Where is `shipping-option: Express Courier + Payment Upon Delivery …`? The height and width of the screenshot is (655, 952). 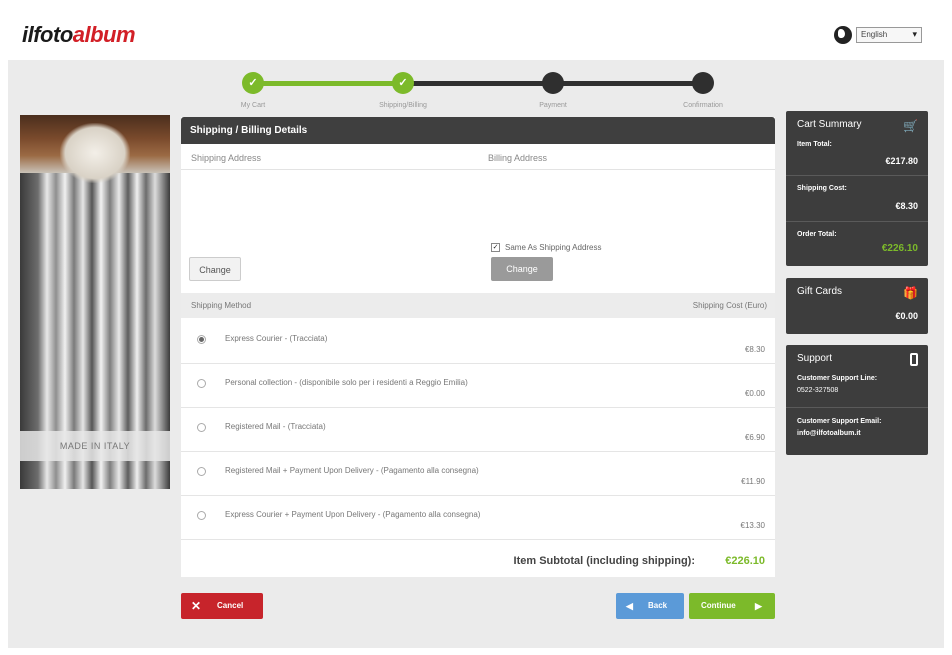
shipping-option: Express Courier + Payment Upon Delivery … is located at coordinates (478, 518).